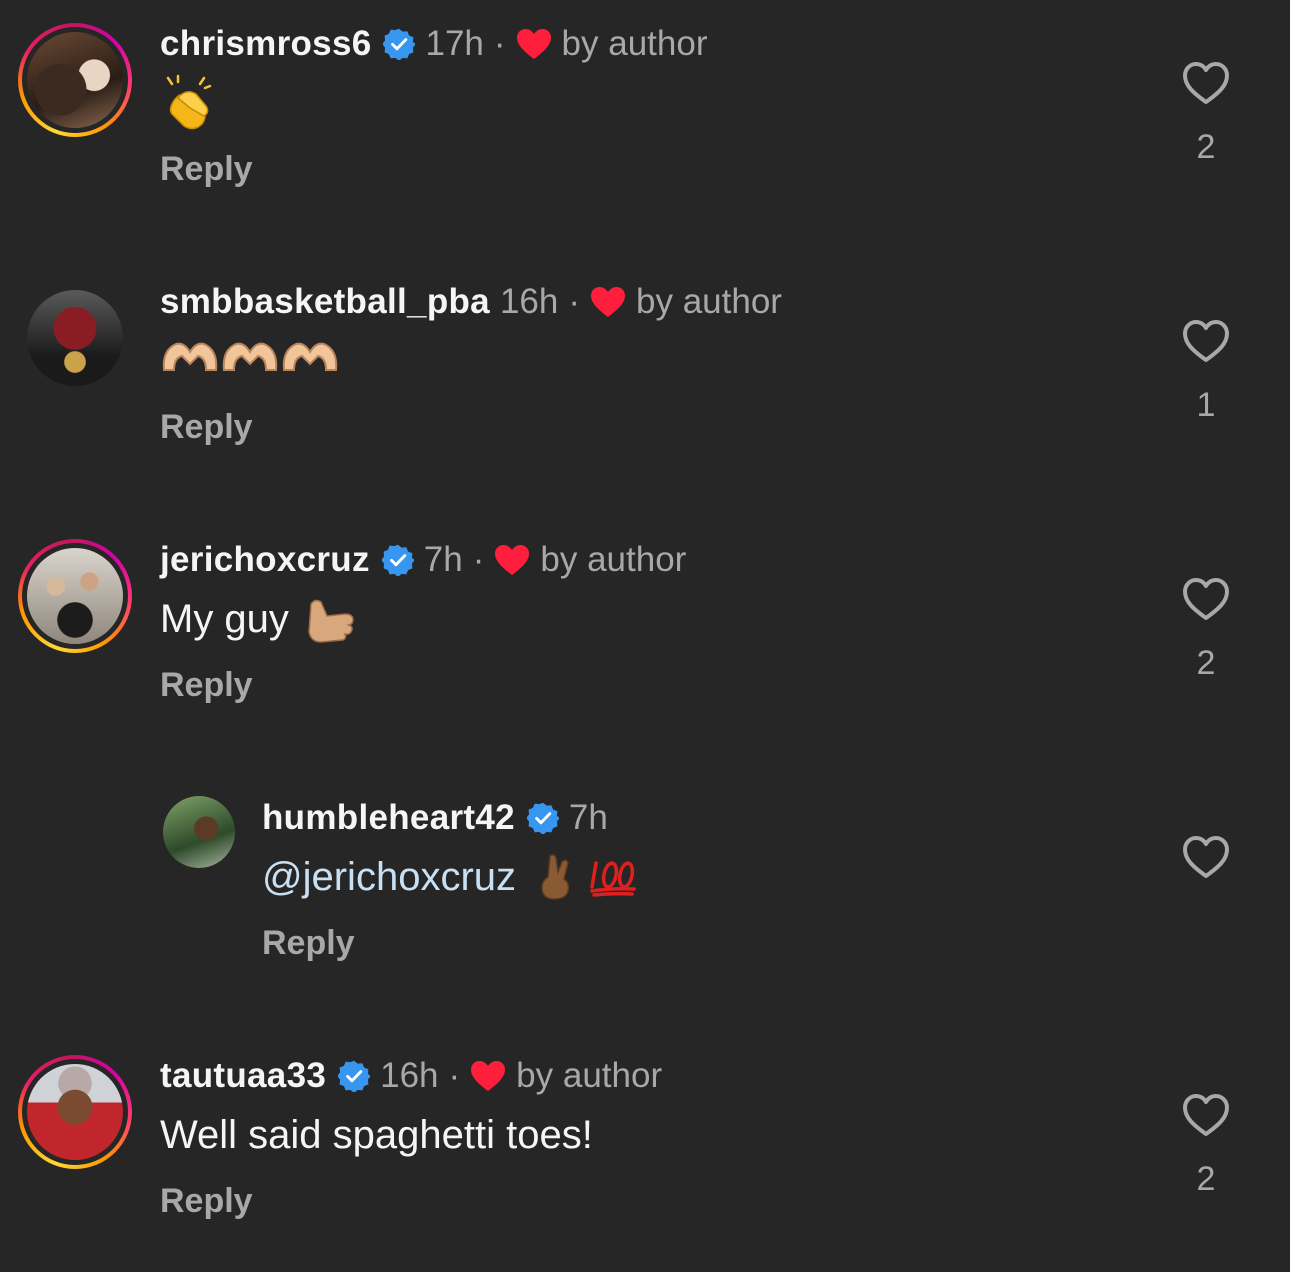  Describe the element at coordinates (613, 879) in the screenshot. I see `hundred-points-icon` at that location.